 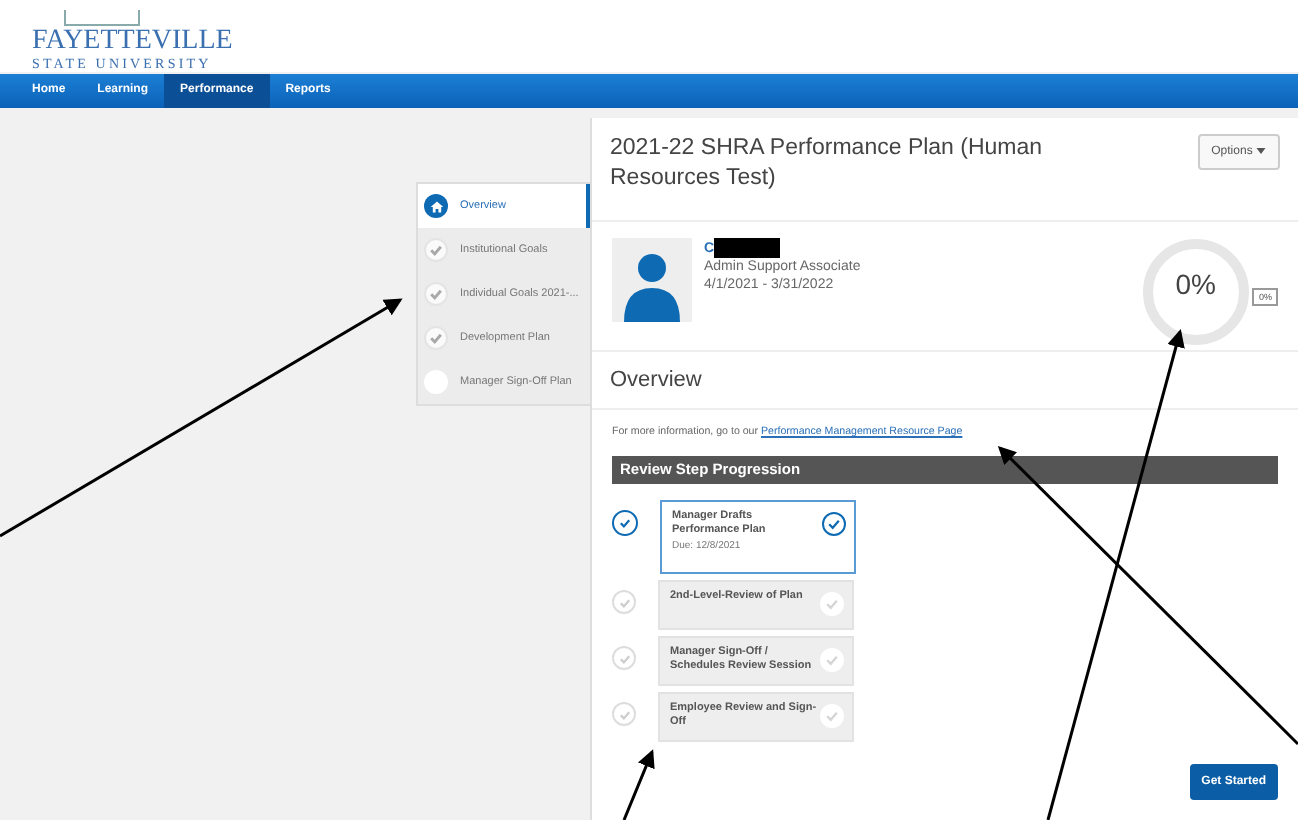 I want to click on avatar-silhouette, so click(x=652, y=280).